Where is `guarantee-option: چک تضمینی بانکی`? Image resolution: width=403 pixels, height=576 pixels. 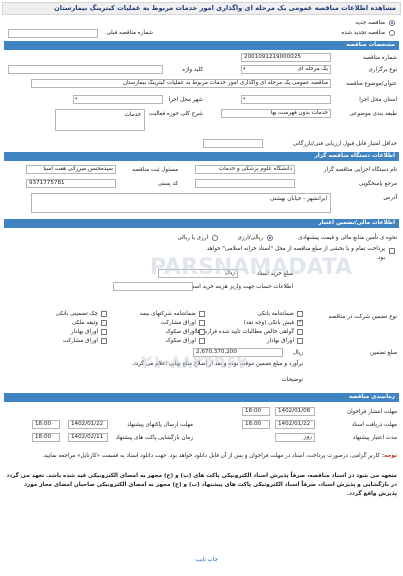 guarantee-option: چک تضمینی بانکی is located at coordinates (59, 314).